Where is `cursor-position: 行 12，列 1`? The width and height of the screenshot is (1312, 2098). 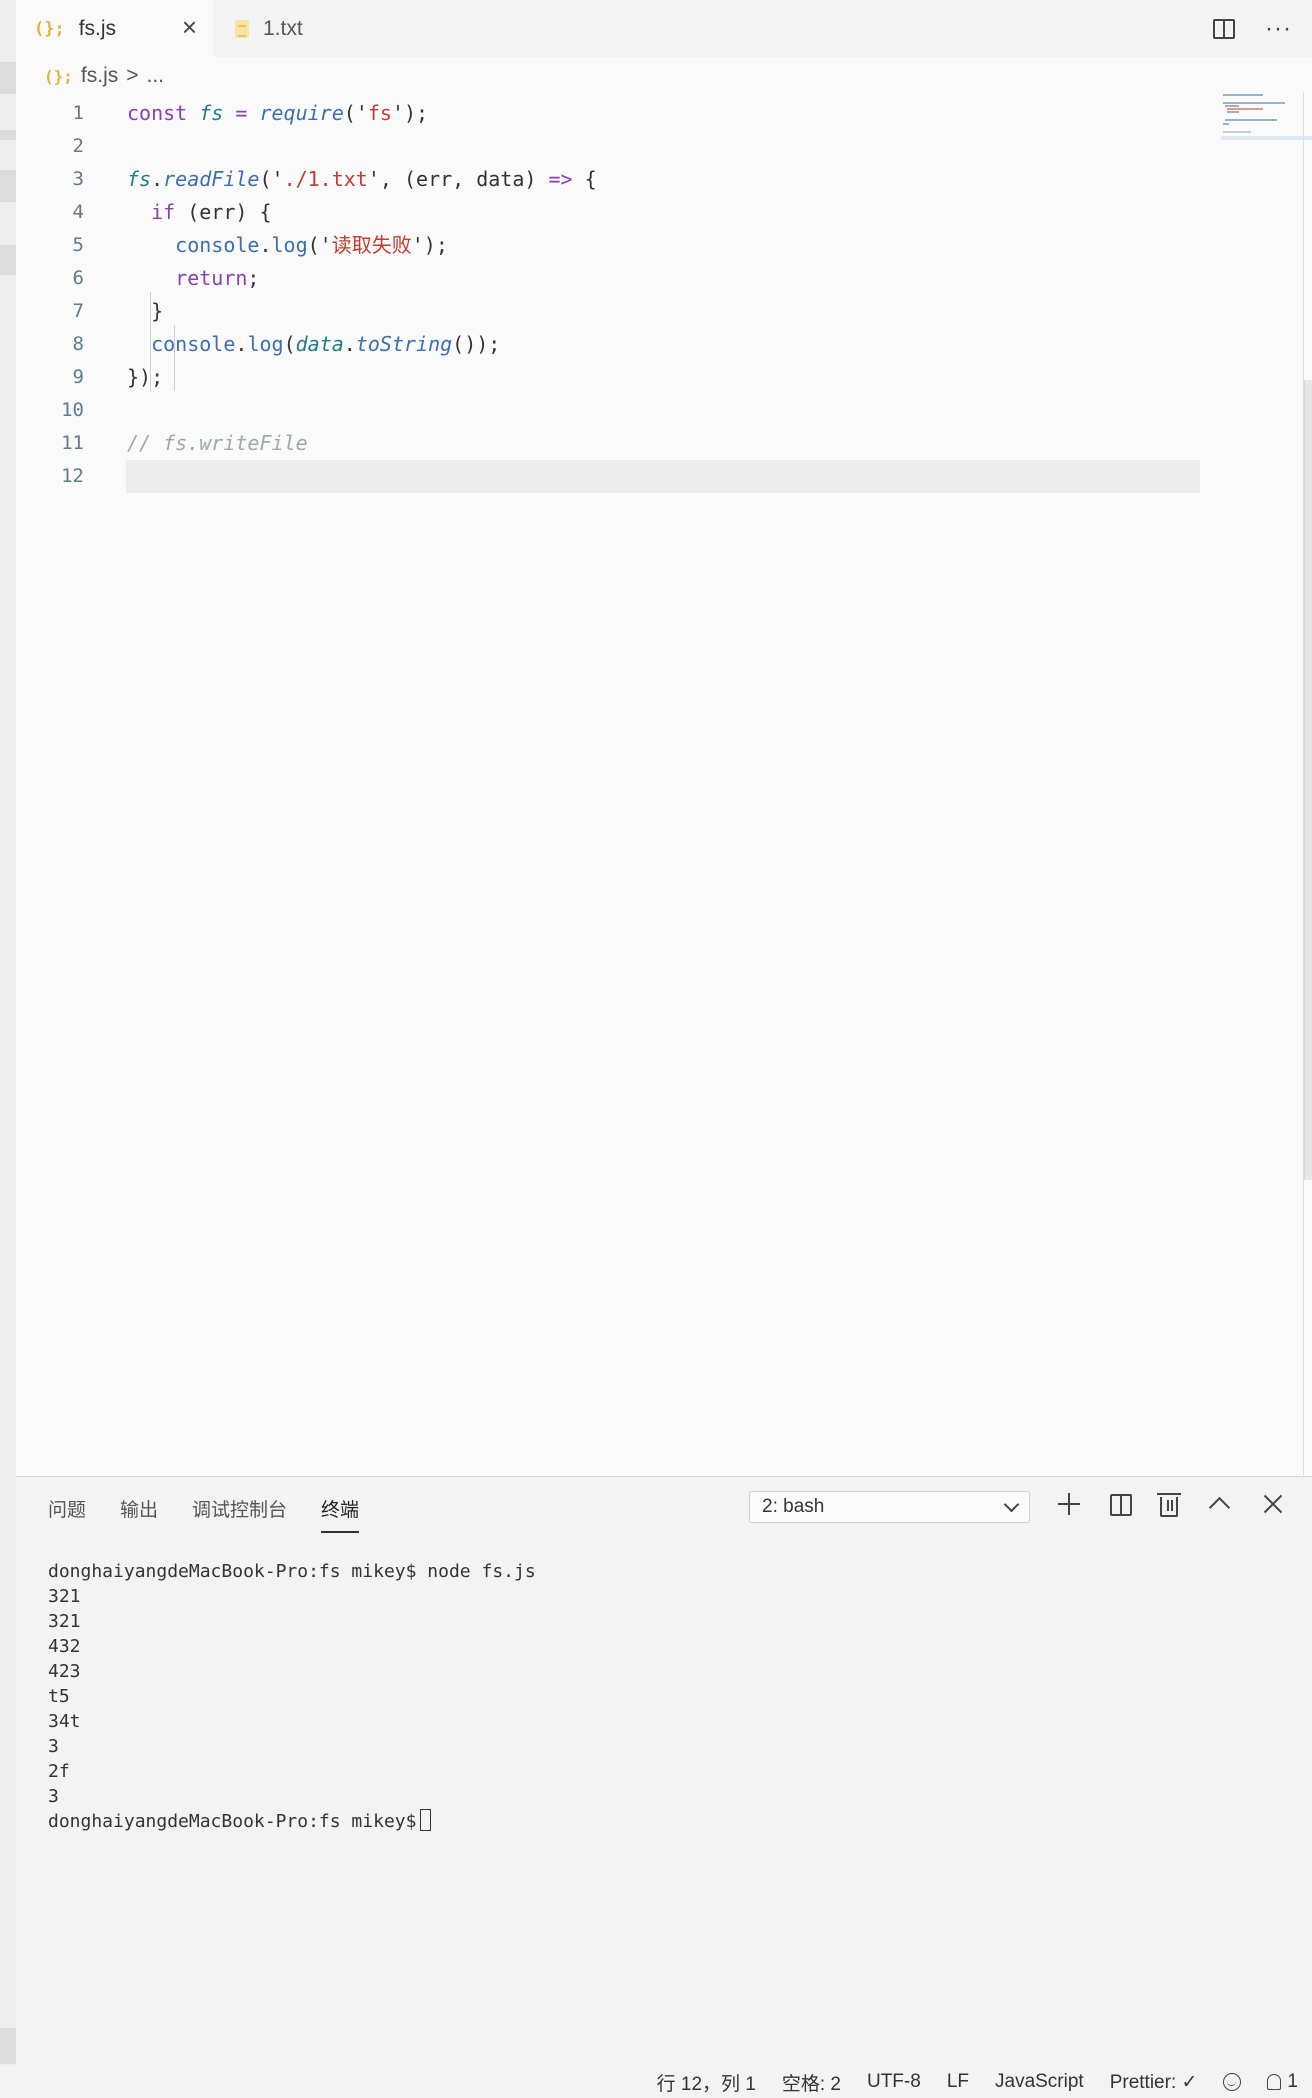 cursor-position: 行 12，列 1 is located at coordinates (706, 2082).